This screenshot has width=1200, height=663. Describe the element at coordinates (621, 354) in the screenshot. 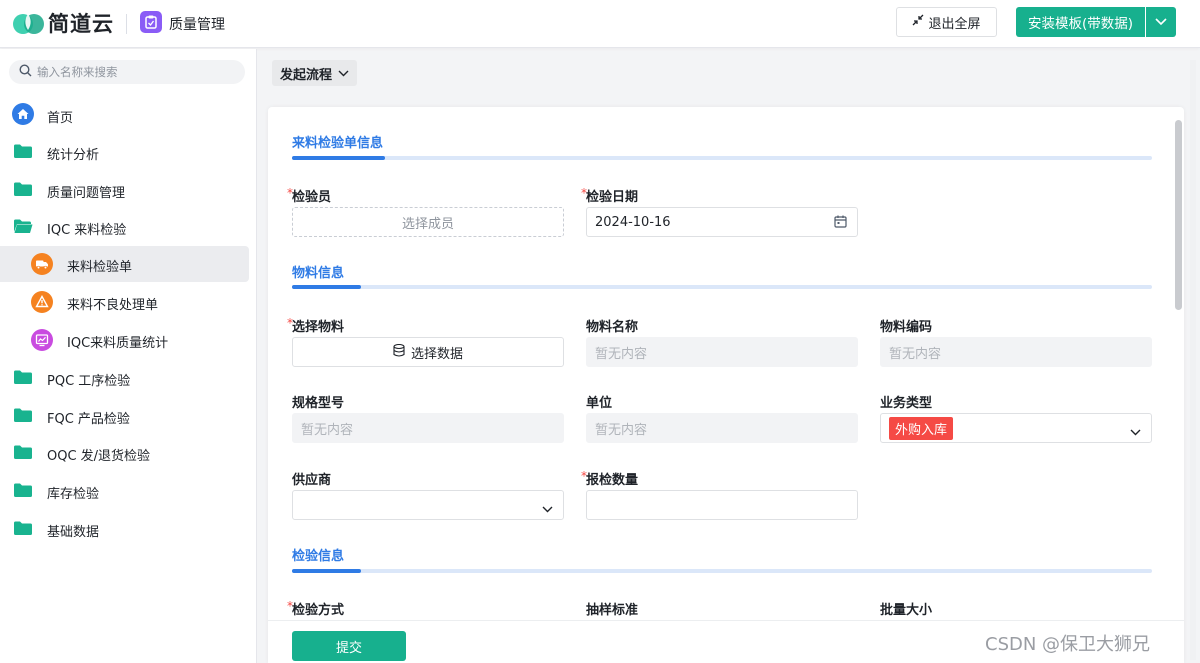

I see `material-name-placeholder: 暂无内容` at that location.